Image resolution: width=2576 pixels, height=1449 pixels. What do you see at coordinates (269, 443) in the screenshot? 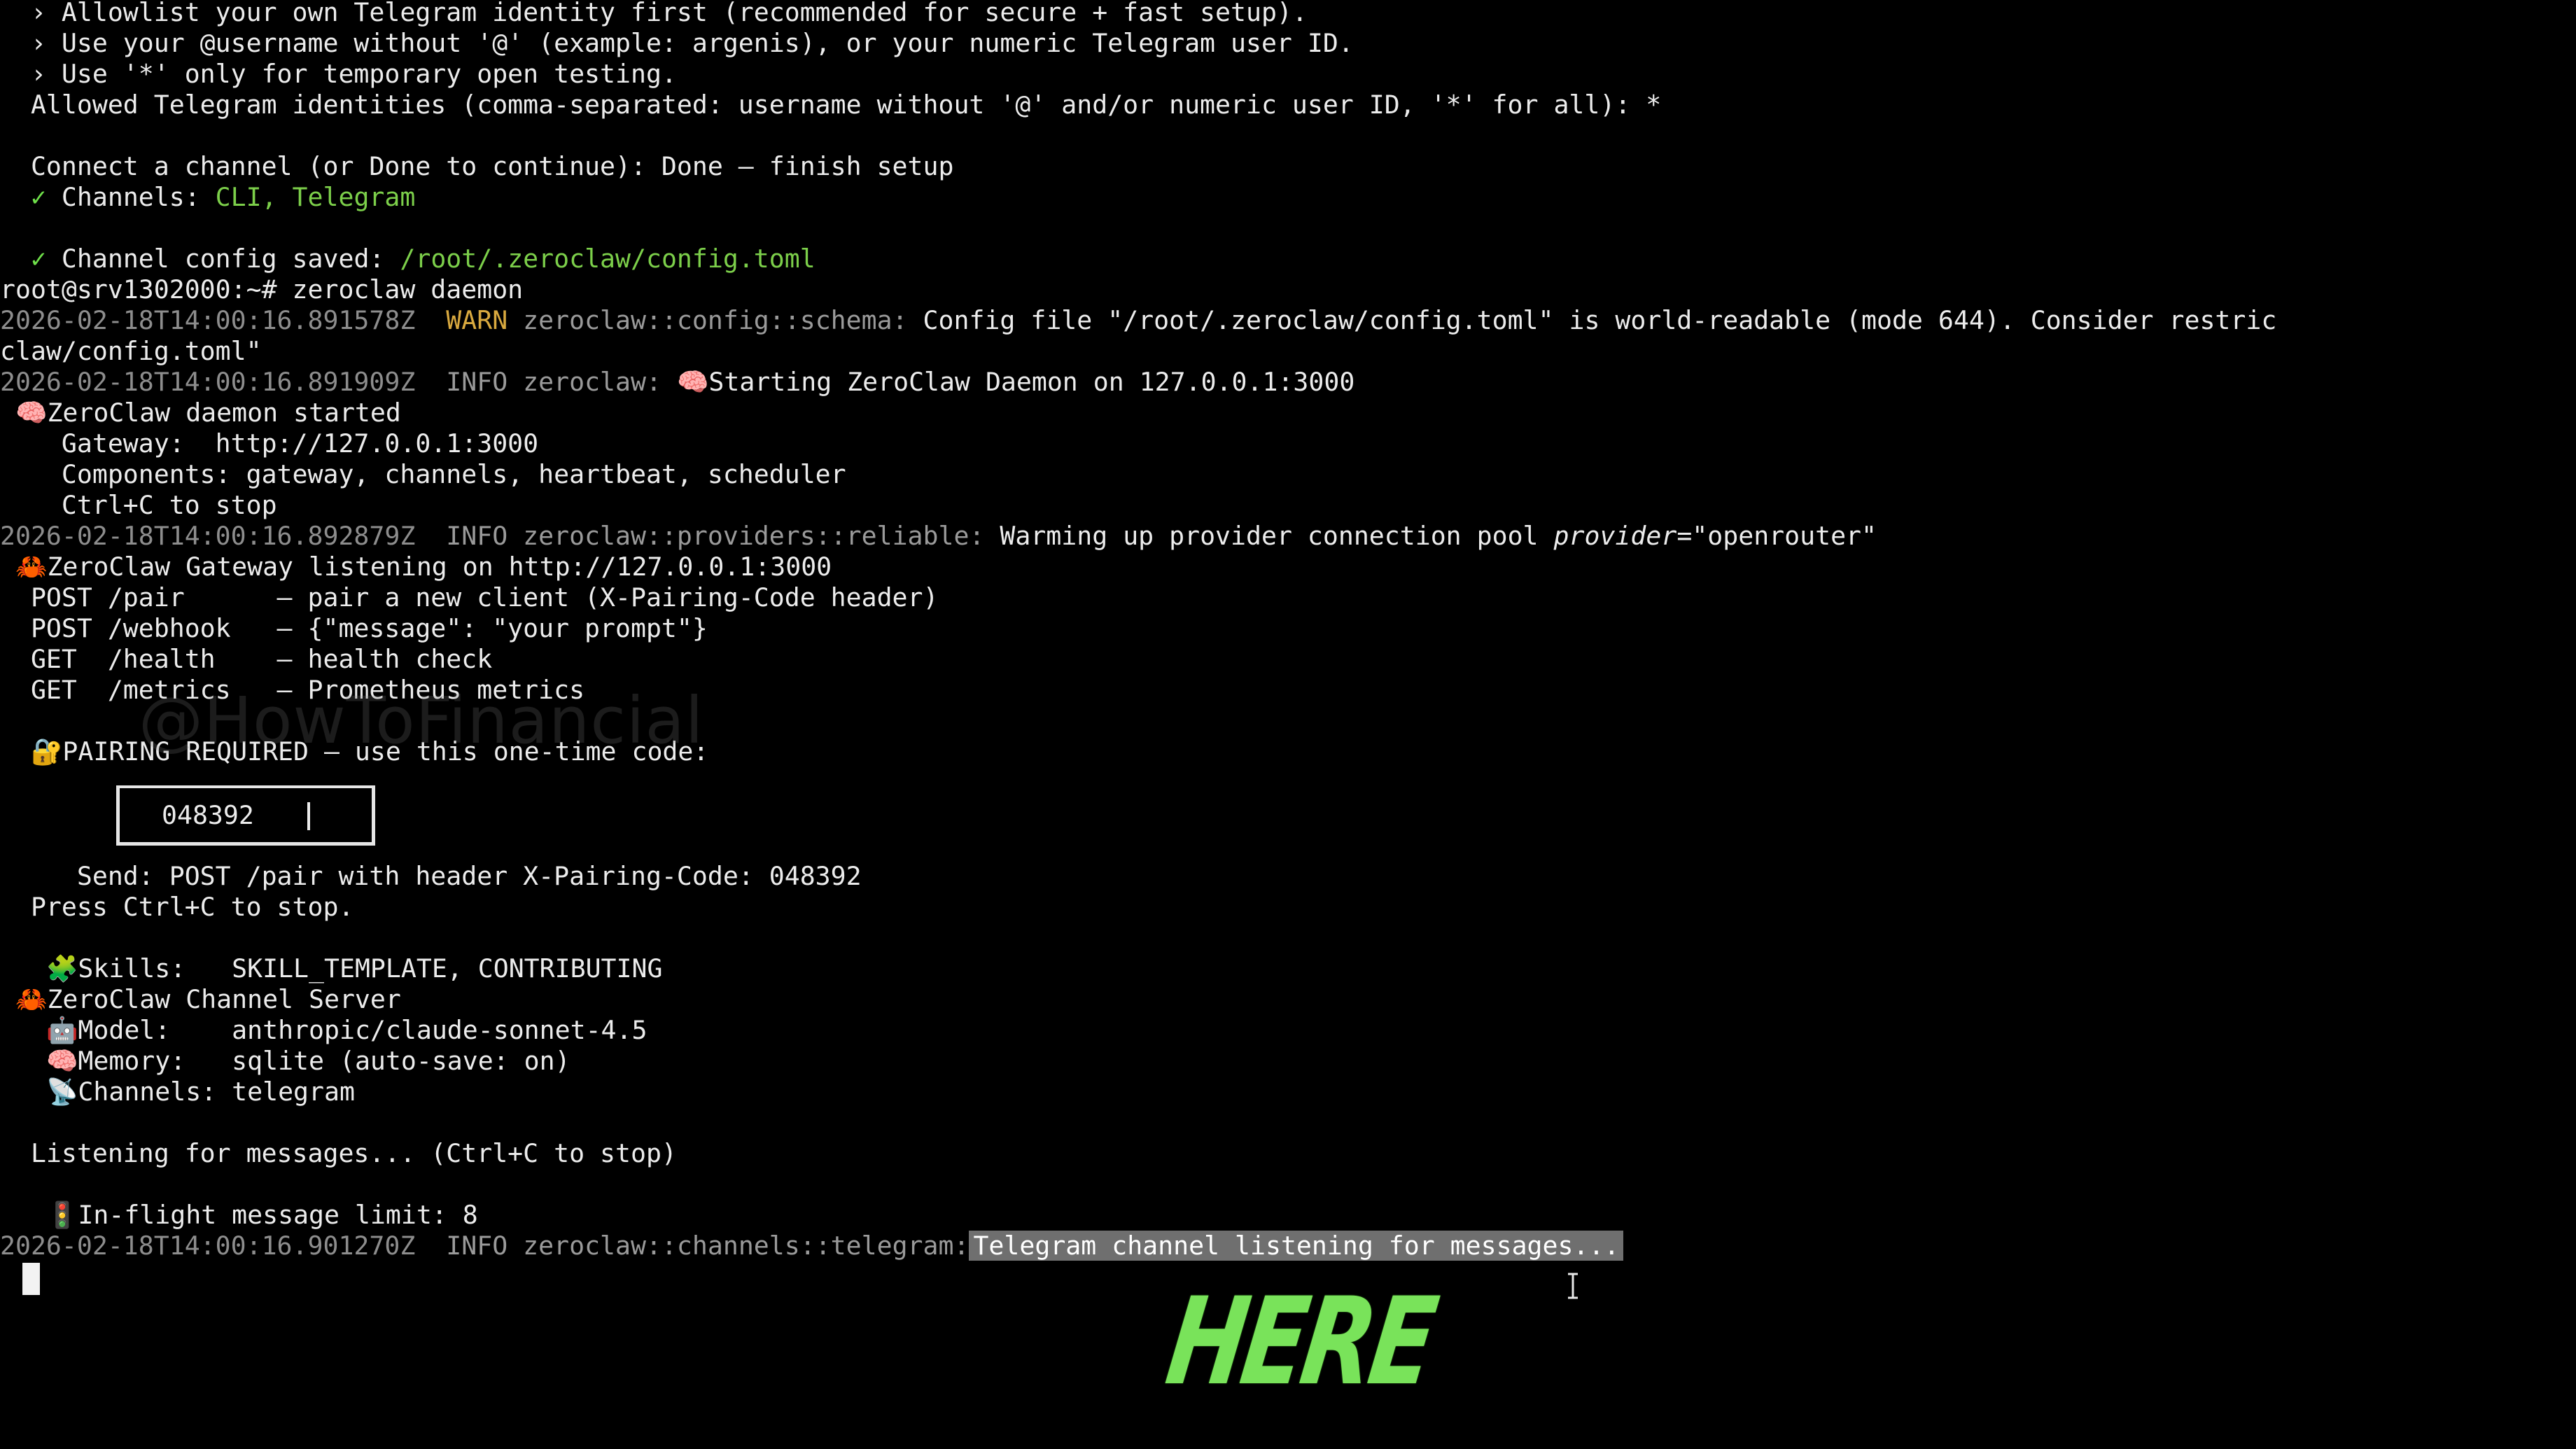
I see `terminal-line: Gateway: http://127.0.0.1:3000` at bounding box center [269, 443].